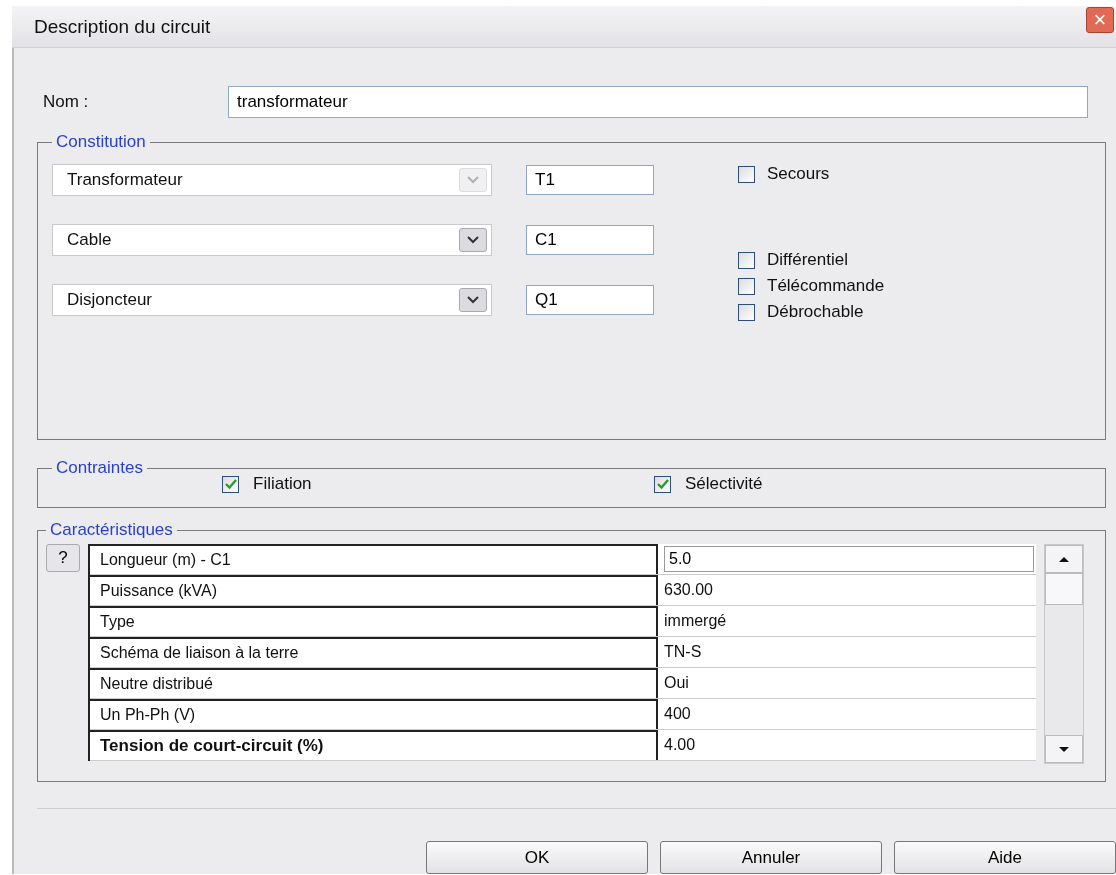  What do you see at coordinates (1005, 857) in the screenshot?
I see `dialog-button: Aide` at bounding box center [1005, 857].